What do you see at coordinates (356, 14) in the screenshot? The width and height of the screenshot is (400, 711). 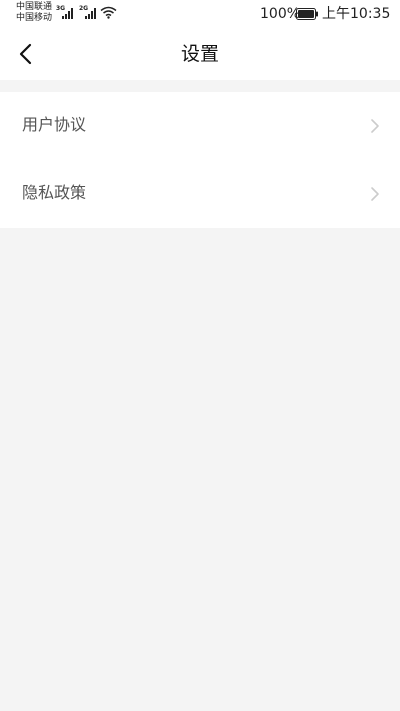 I see `status-time: 上午10:35` at bounding box center [356, 14].